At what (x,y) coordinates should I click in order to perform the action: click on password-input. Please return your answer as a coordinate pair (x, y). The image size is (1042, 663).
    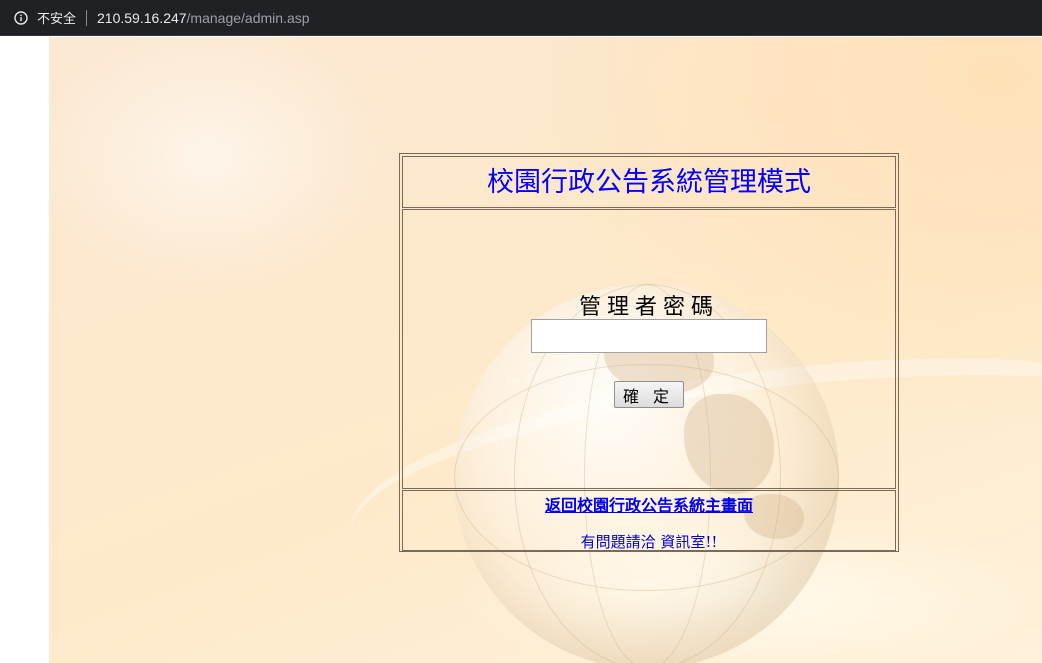
    Looking at the image, I should click on (649, 336).